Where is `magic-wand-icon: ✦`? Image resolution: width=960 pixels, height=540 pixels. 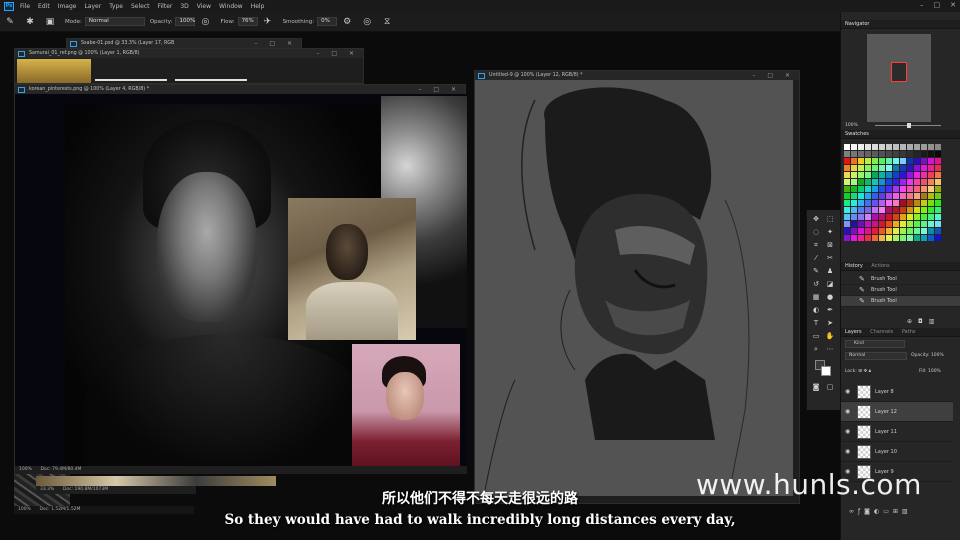
magic-wand-icon: ✦ is located at coordinates (830, 232).